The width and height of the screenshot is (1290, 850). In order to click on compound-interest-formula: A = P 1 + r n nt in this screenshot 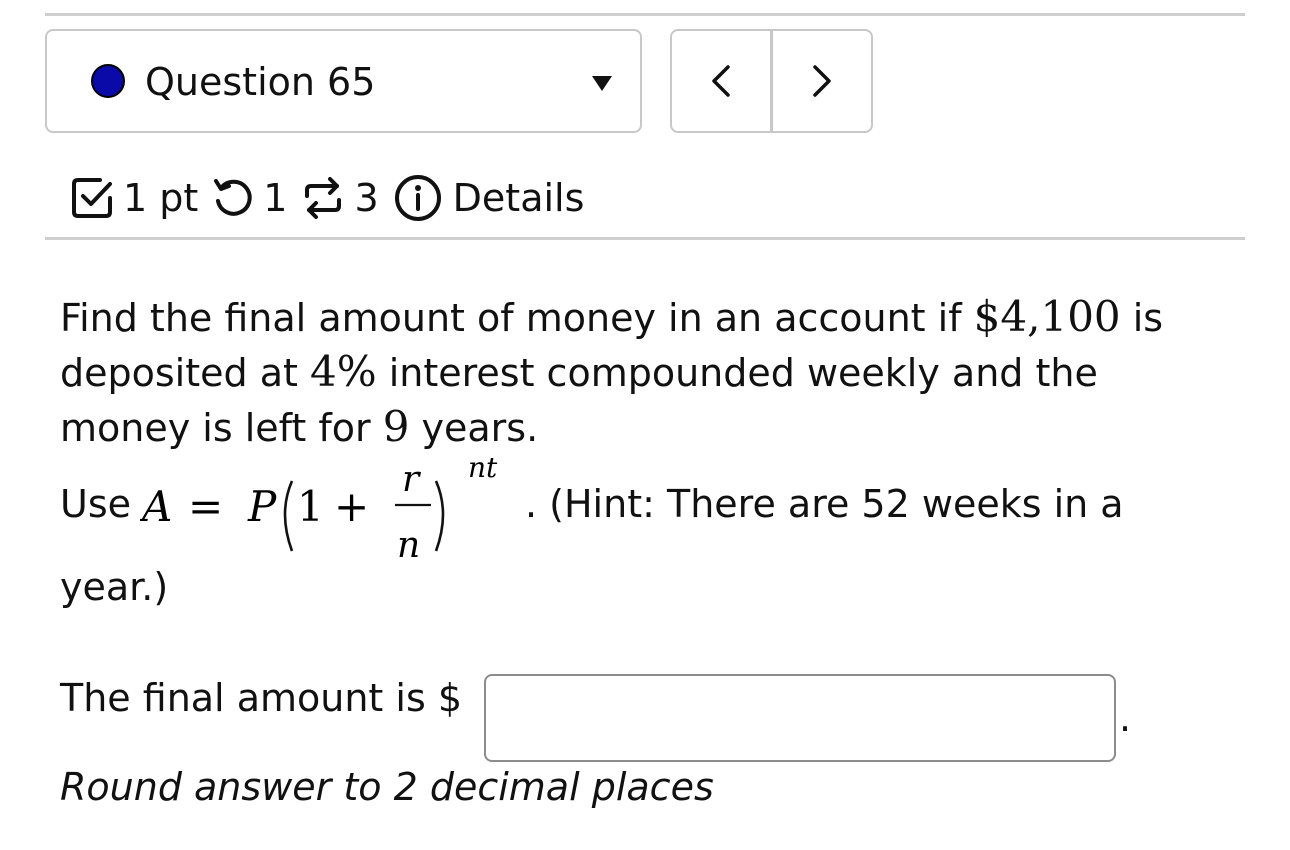, I will do `click(319, 510)`.